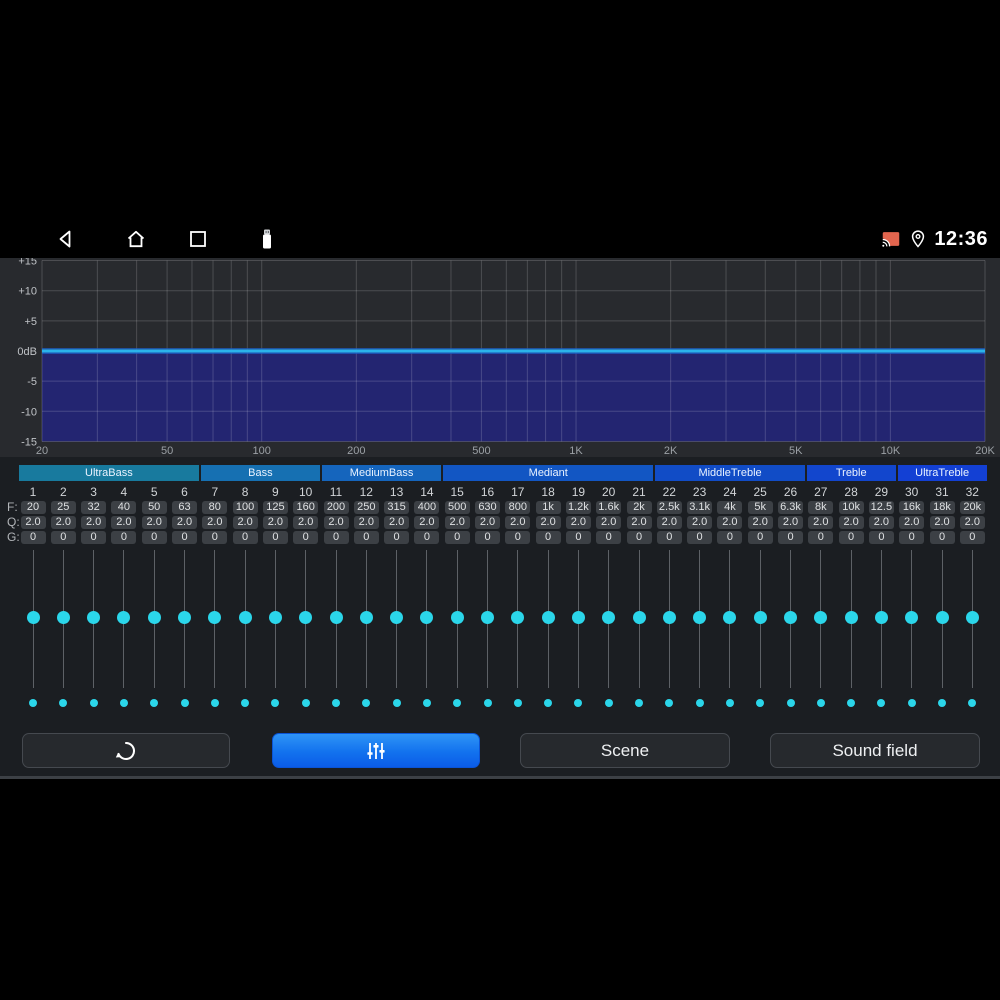  What do you see at coordinates (518, 507) in the screenshot?
I see `frequency-value-chip: 800` at bounding box center [518, 507].